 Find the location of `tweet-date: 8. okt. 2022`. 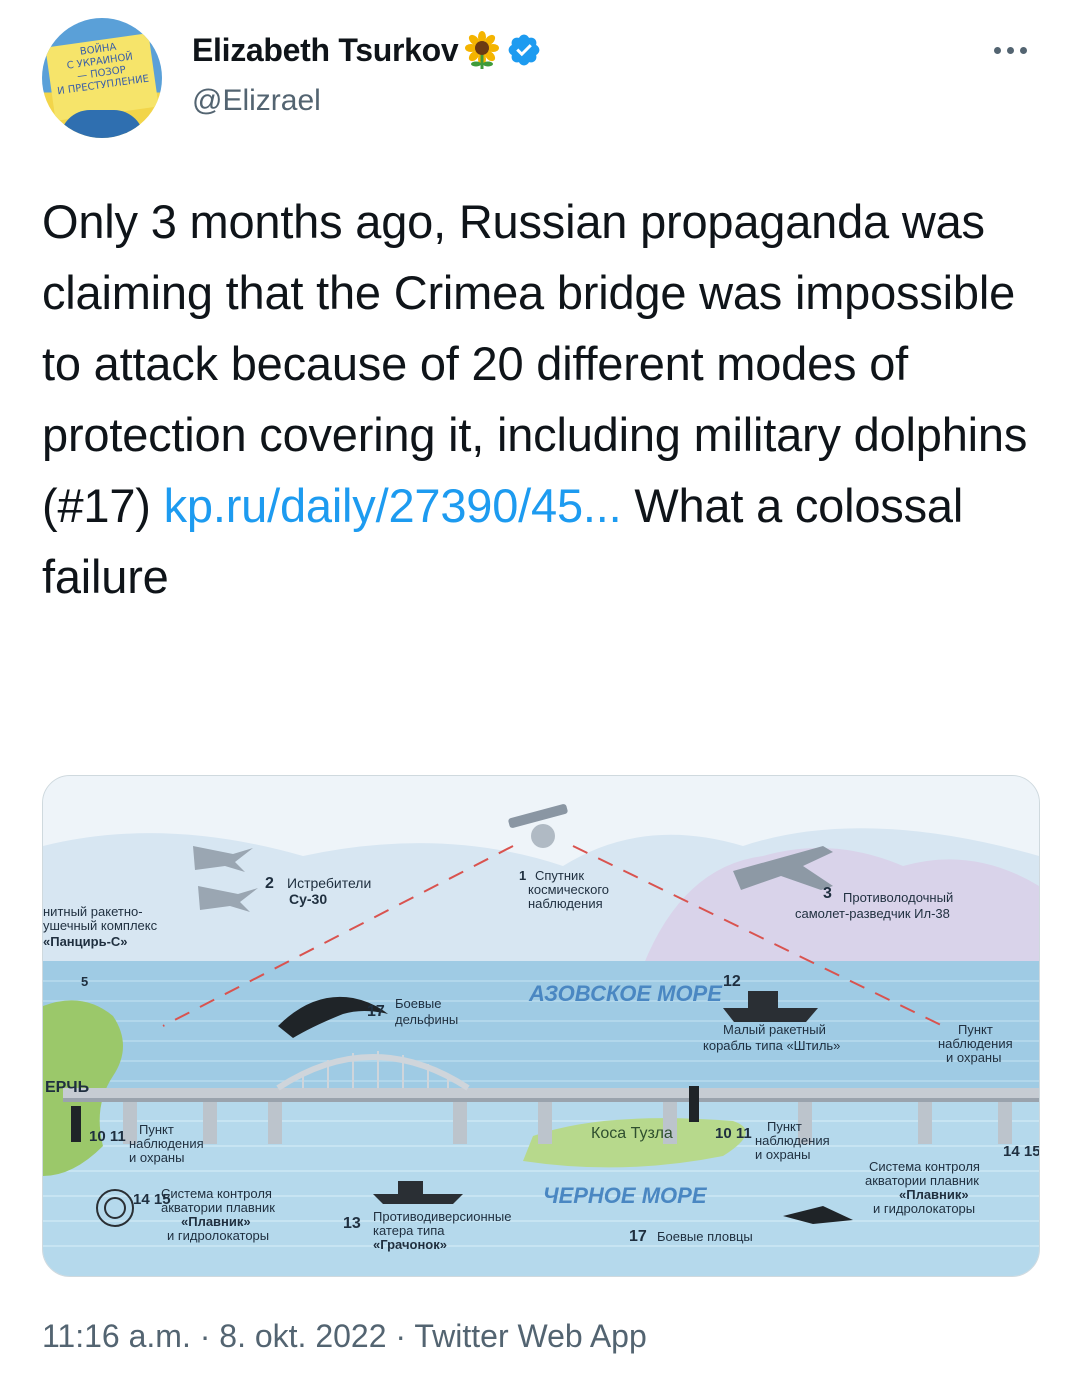

tweet-date: 8. okt. 2022 is located at coordinates (302, 1336).